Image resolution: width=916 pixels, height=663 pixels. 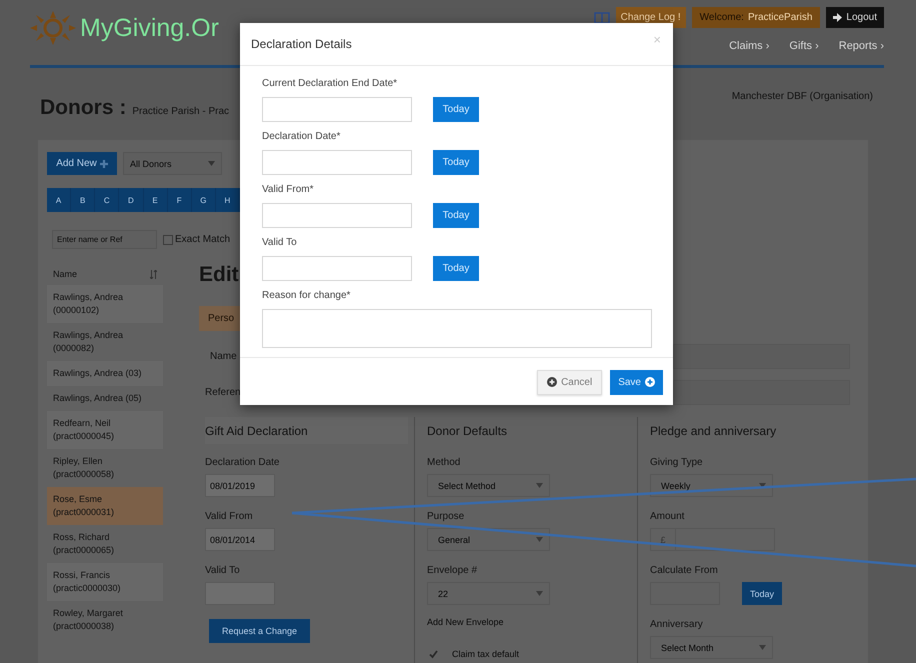 What do you see at coordinates (712, 539) in the screenshot?
I see `currency-field: £` at bounding box center [712, 539].